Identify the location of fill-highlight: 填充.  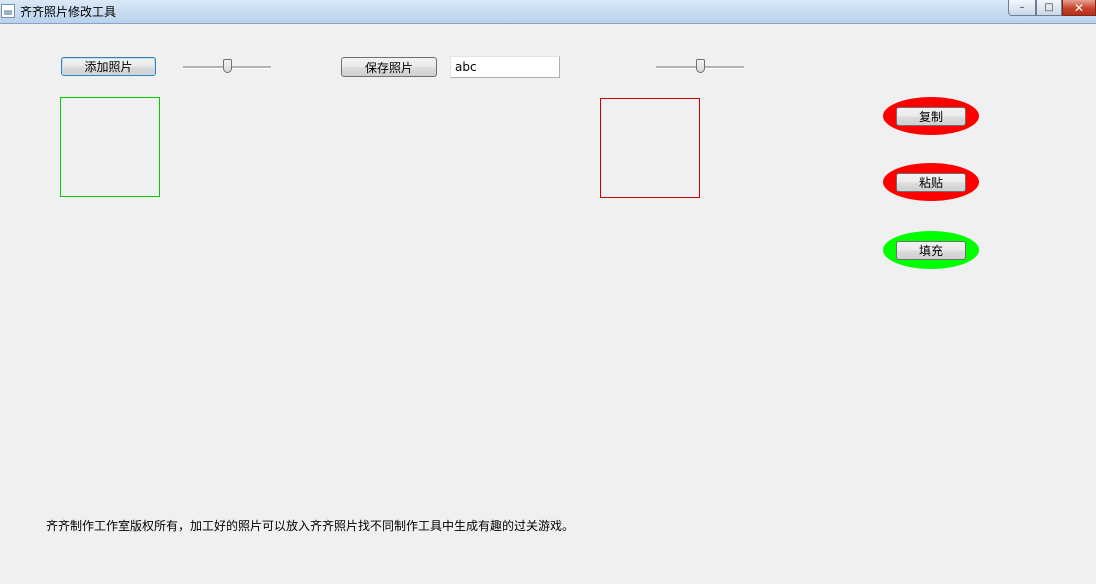
(931, 250).